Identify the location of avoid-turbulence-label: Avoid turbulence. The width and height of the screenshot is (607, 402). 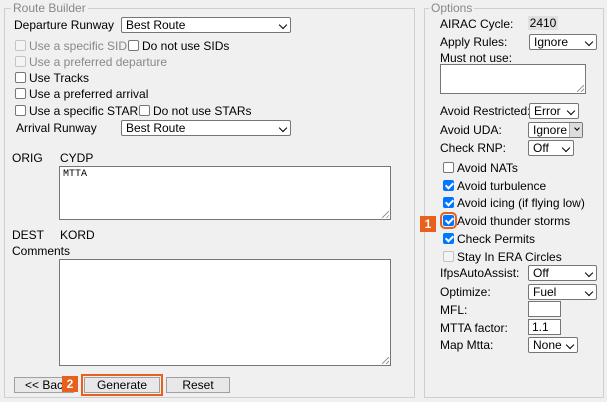
(502, 186).